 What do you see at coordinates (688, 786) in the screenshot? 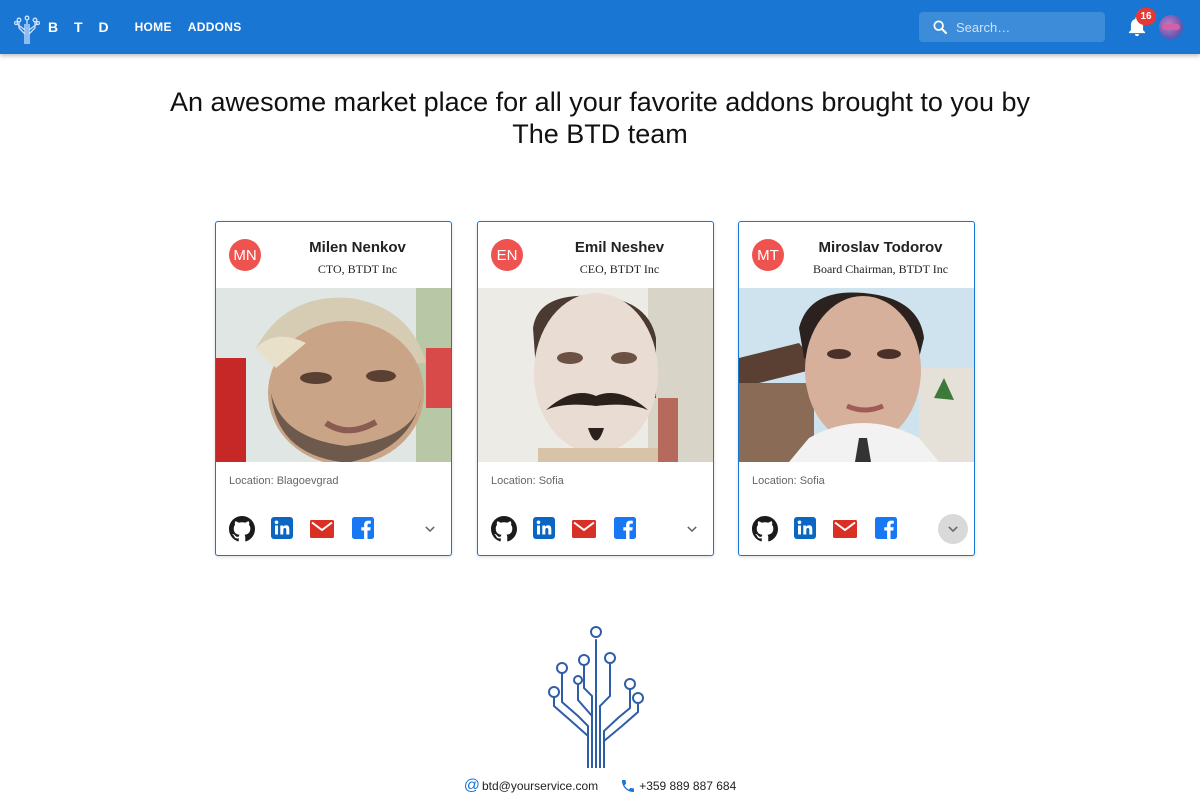
I see `phone-text: +359 889 887 684` at bounding box center [688, 786].